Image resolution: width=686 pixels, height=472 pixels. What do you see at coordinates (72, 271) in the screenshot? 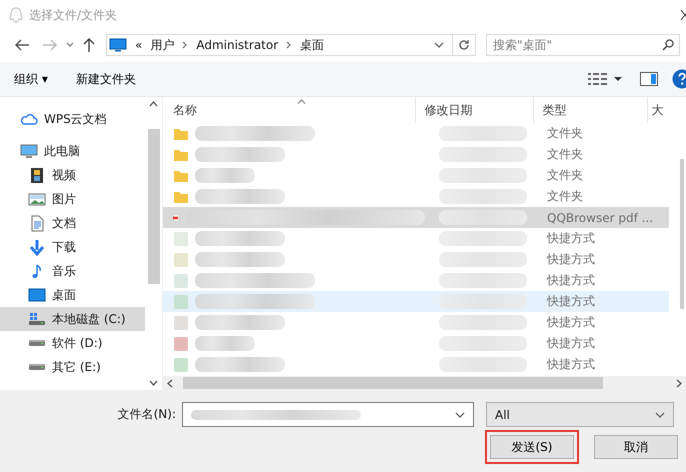
I see `sidebar-item: 音乐` at bounding box center [72, 271].